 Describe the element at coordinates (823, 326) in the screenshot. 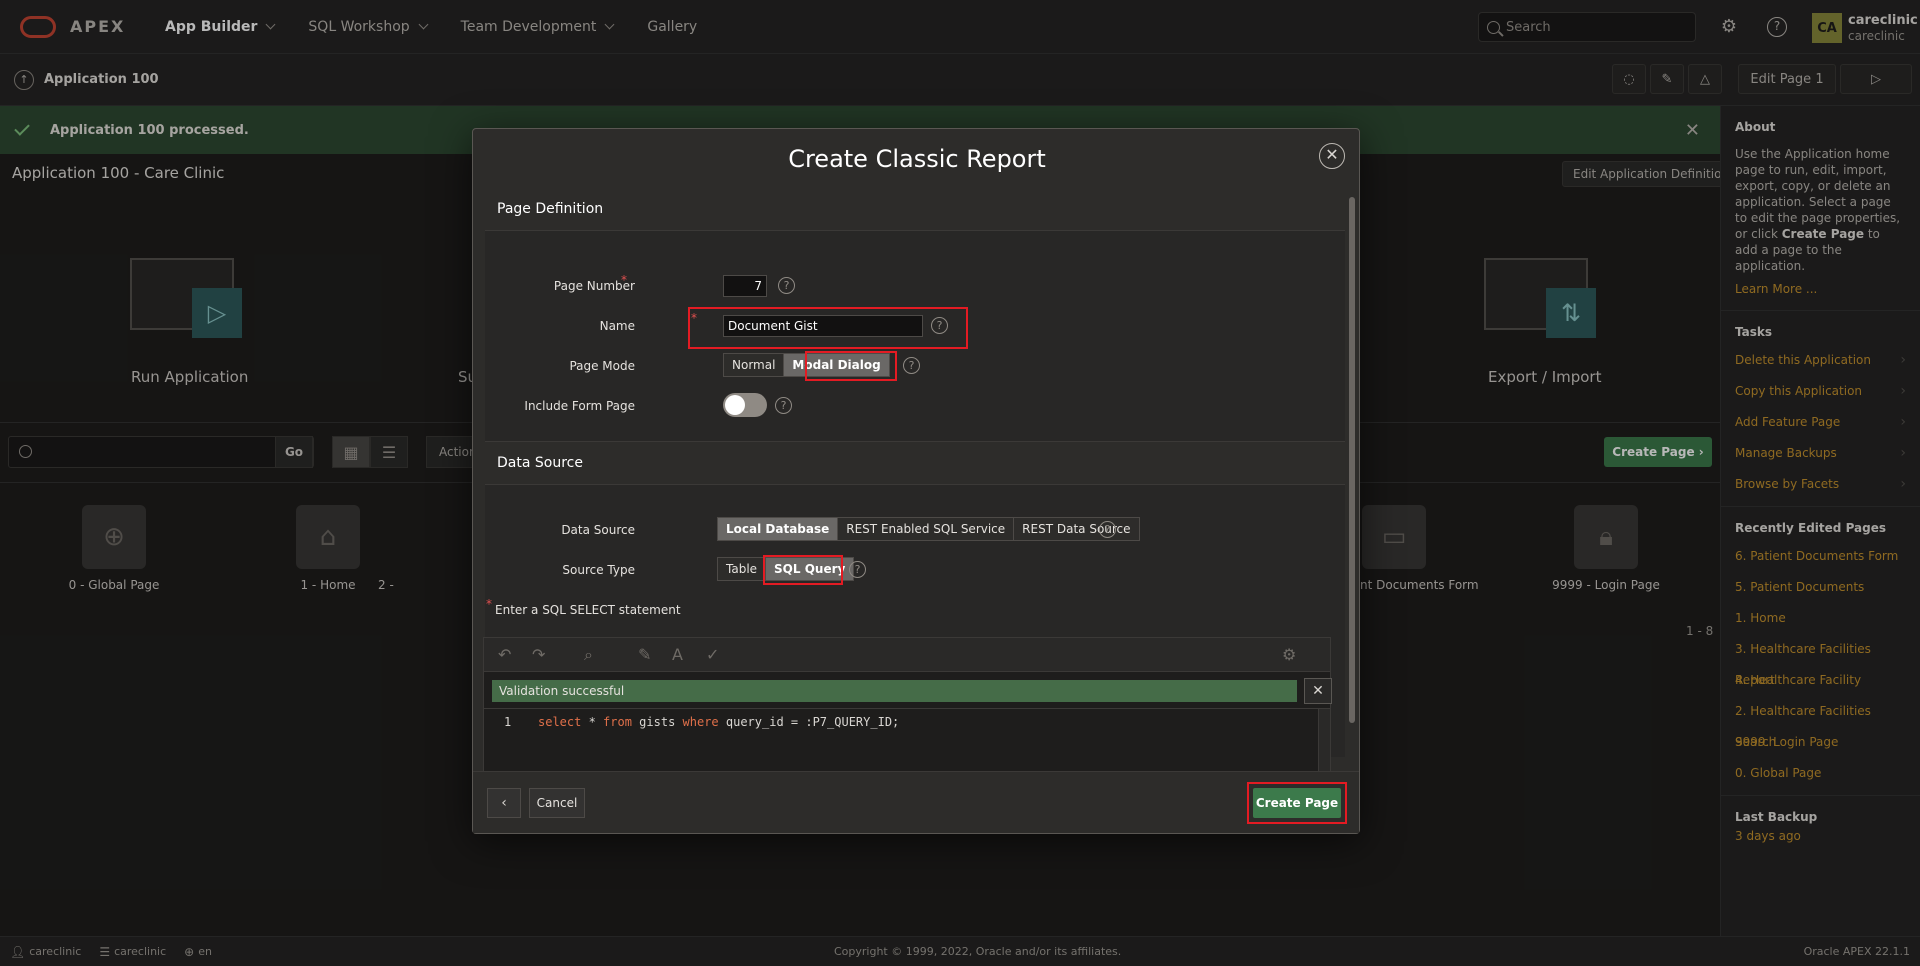

I see `name-input: Document Gist` at that location.